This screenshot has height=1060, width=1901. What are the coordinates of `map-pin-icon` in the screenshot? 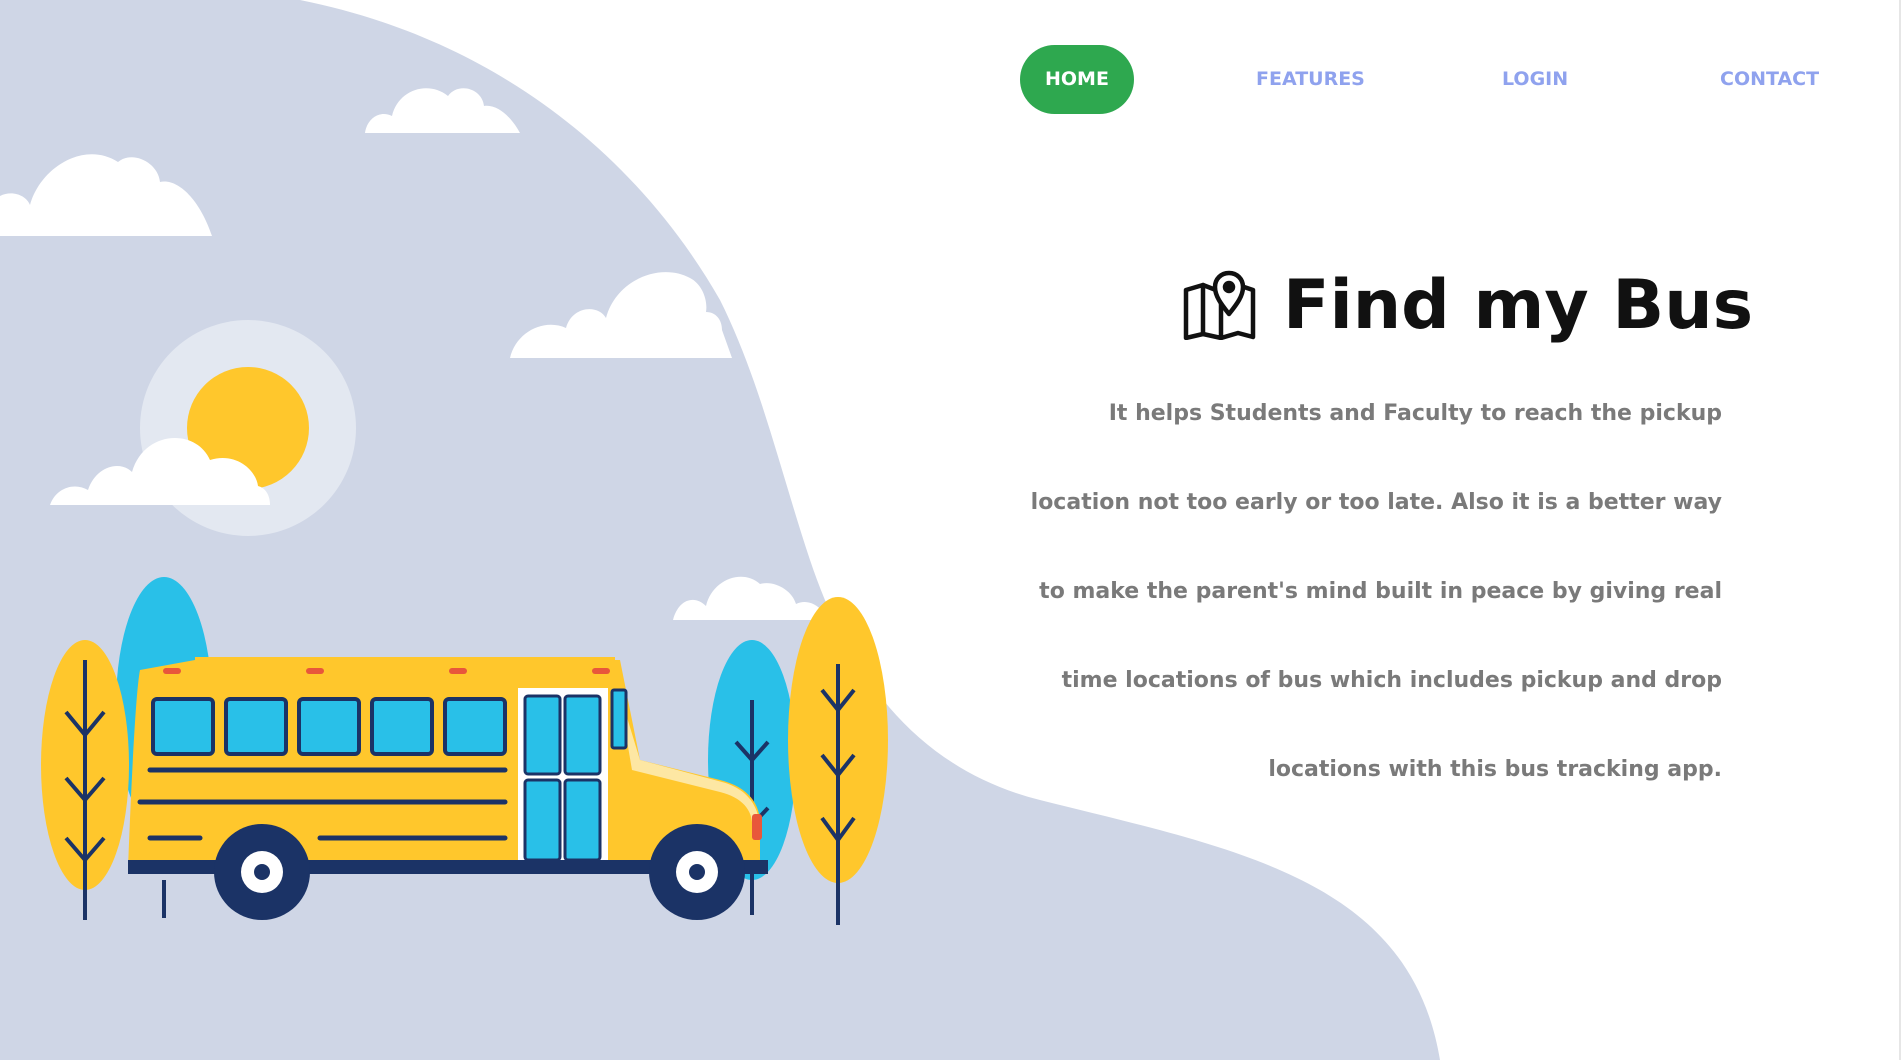 It's located at (1219, 305).